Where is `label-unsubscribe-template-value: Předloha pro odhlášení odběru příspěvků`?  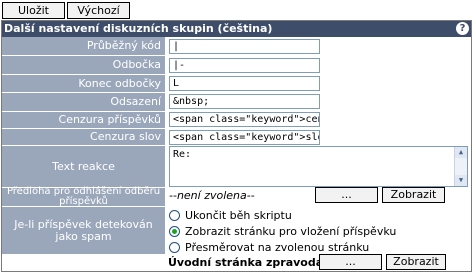 label-unsubscribe-template-value: Předloha pro odhlášení odběru příspěvků is located at coordinates (83, 196).